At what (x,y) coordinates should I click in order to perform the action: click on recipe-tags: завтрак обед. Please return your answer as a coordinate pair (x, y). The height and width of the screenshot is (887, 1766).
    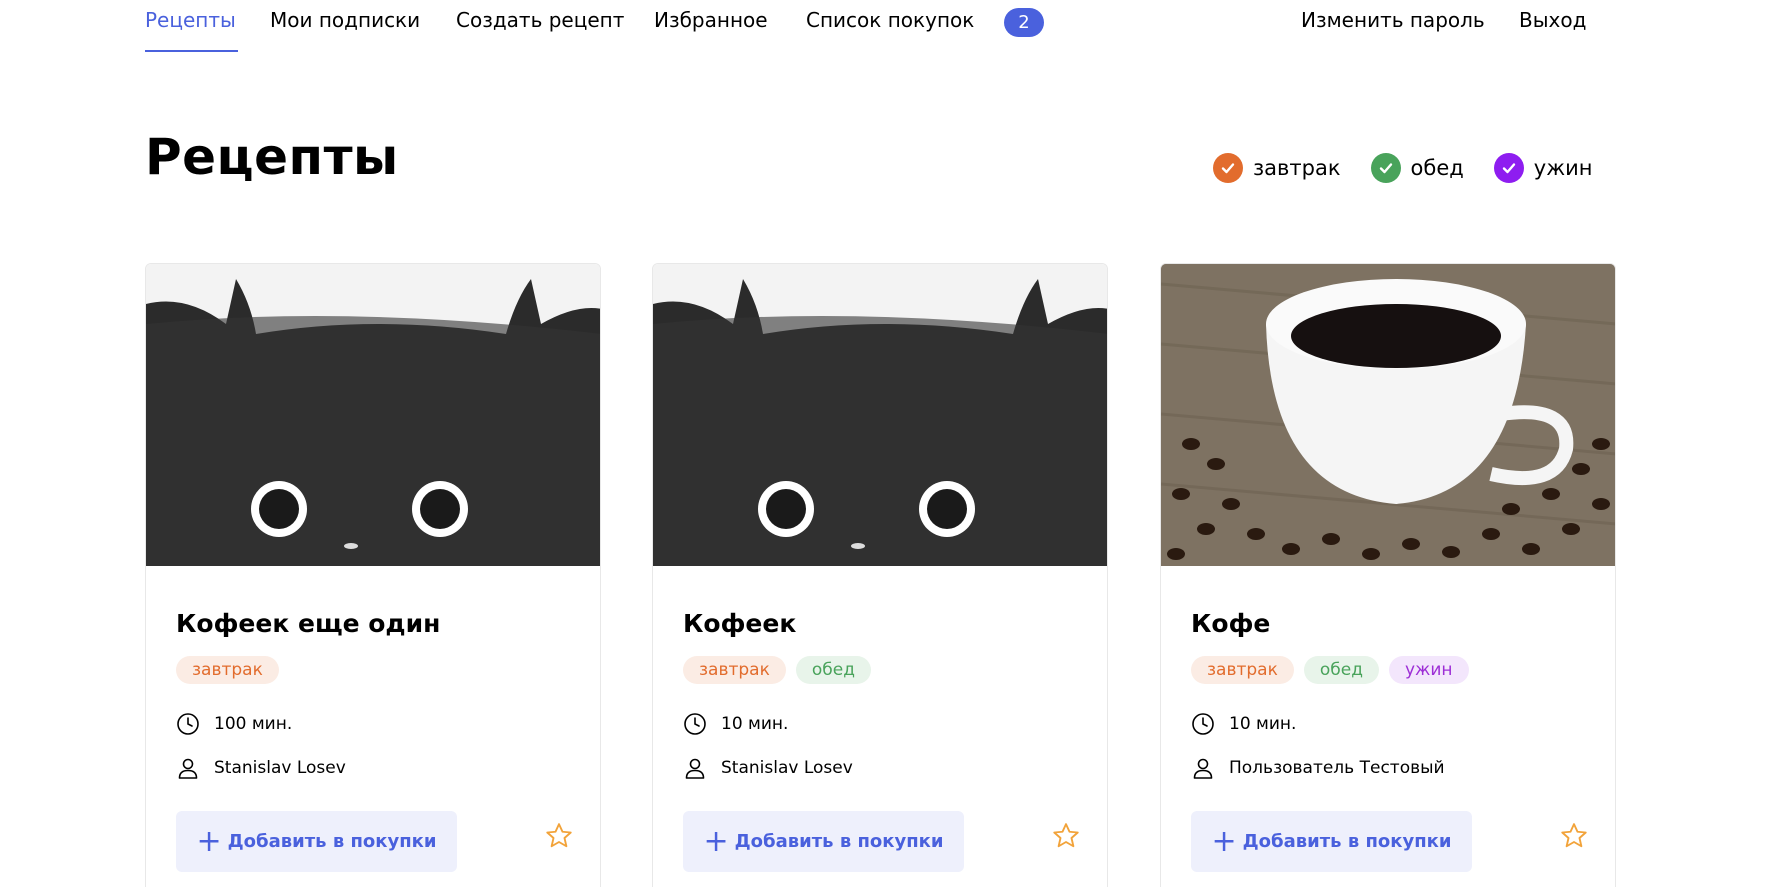
    Looking at the image, I should click on (782, 670).